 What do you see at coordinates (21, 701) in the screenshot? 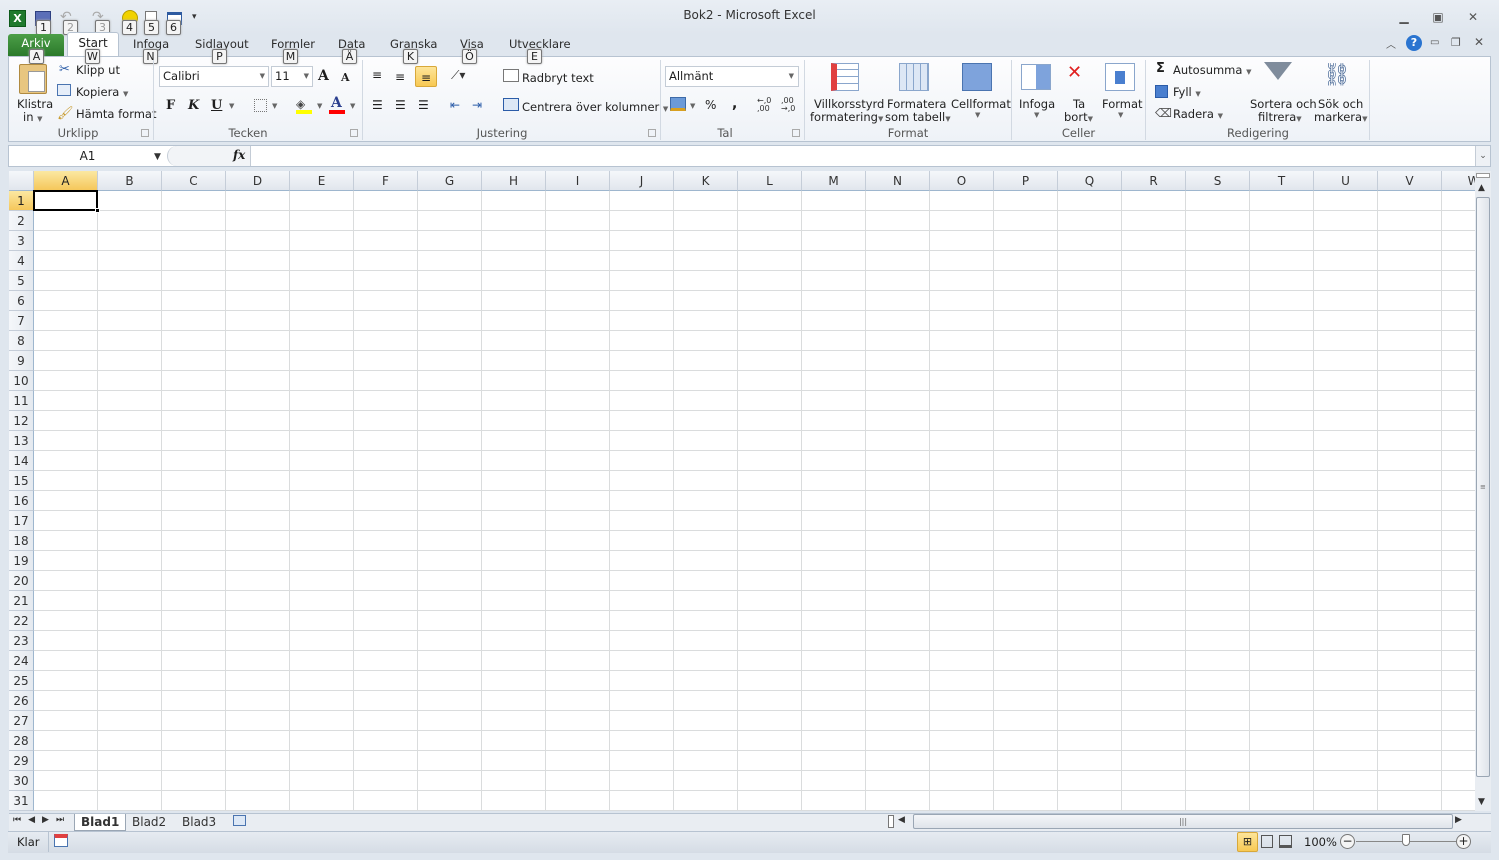
I see `row-header: 26` at bounding box center [21, 701].